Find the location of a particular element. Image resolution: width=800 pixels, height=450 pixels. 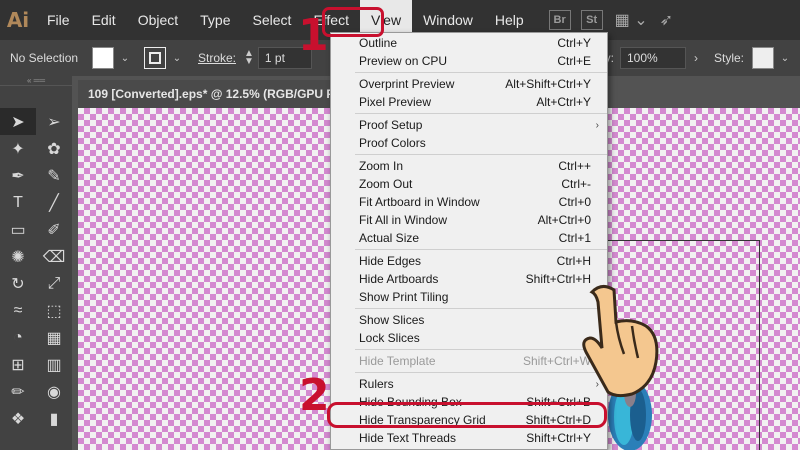

menu-item-rulers: Rulers › is located at coordinates (469, 384).